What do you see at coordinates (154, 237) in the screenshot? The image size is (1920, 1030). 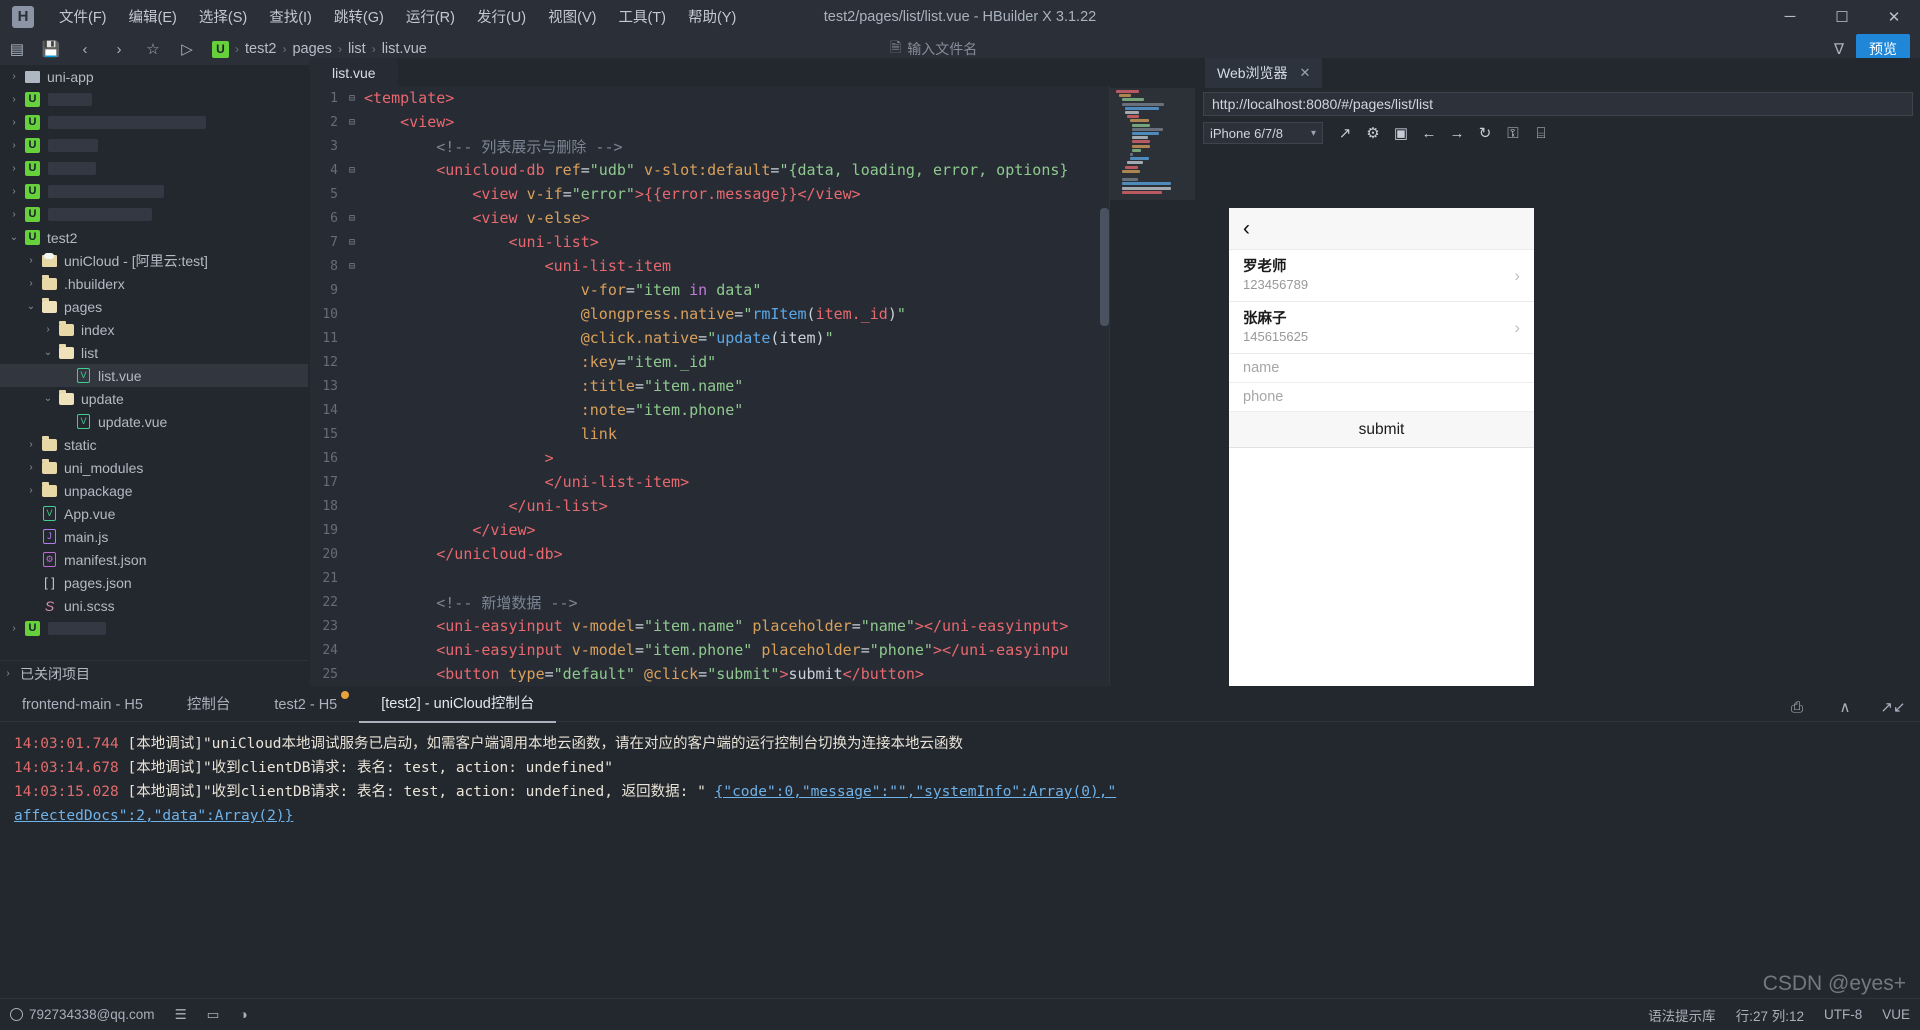 I see `tree-item-test2: ⌄ Utest2` at bounding box center [154, 237].